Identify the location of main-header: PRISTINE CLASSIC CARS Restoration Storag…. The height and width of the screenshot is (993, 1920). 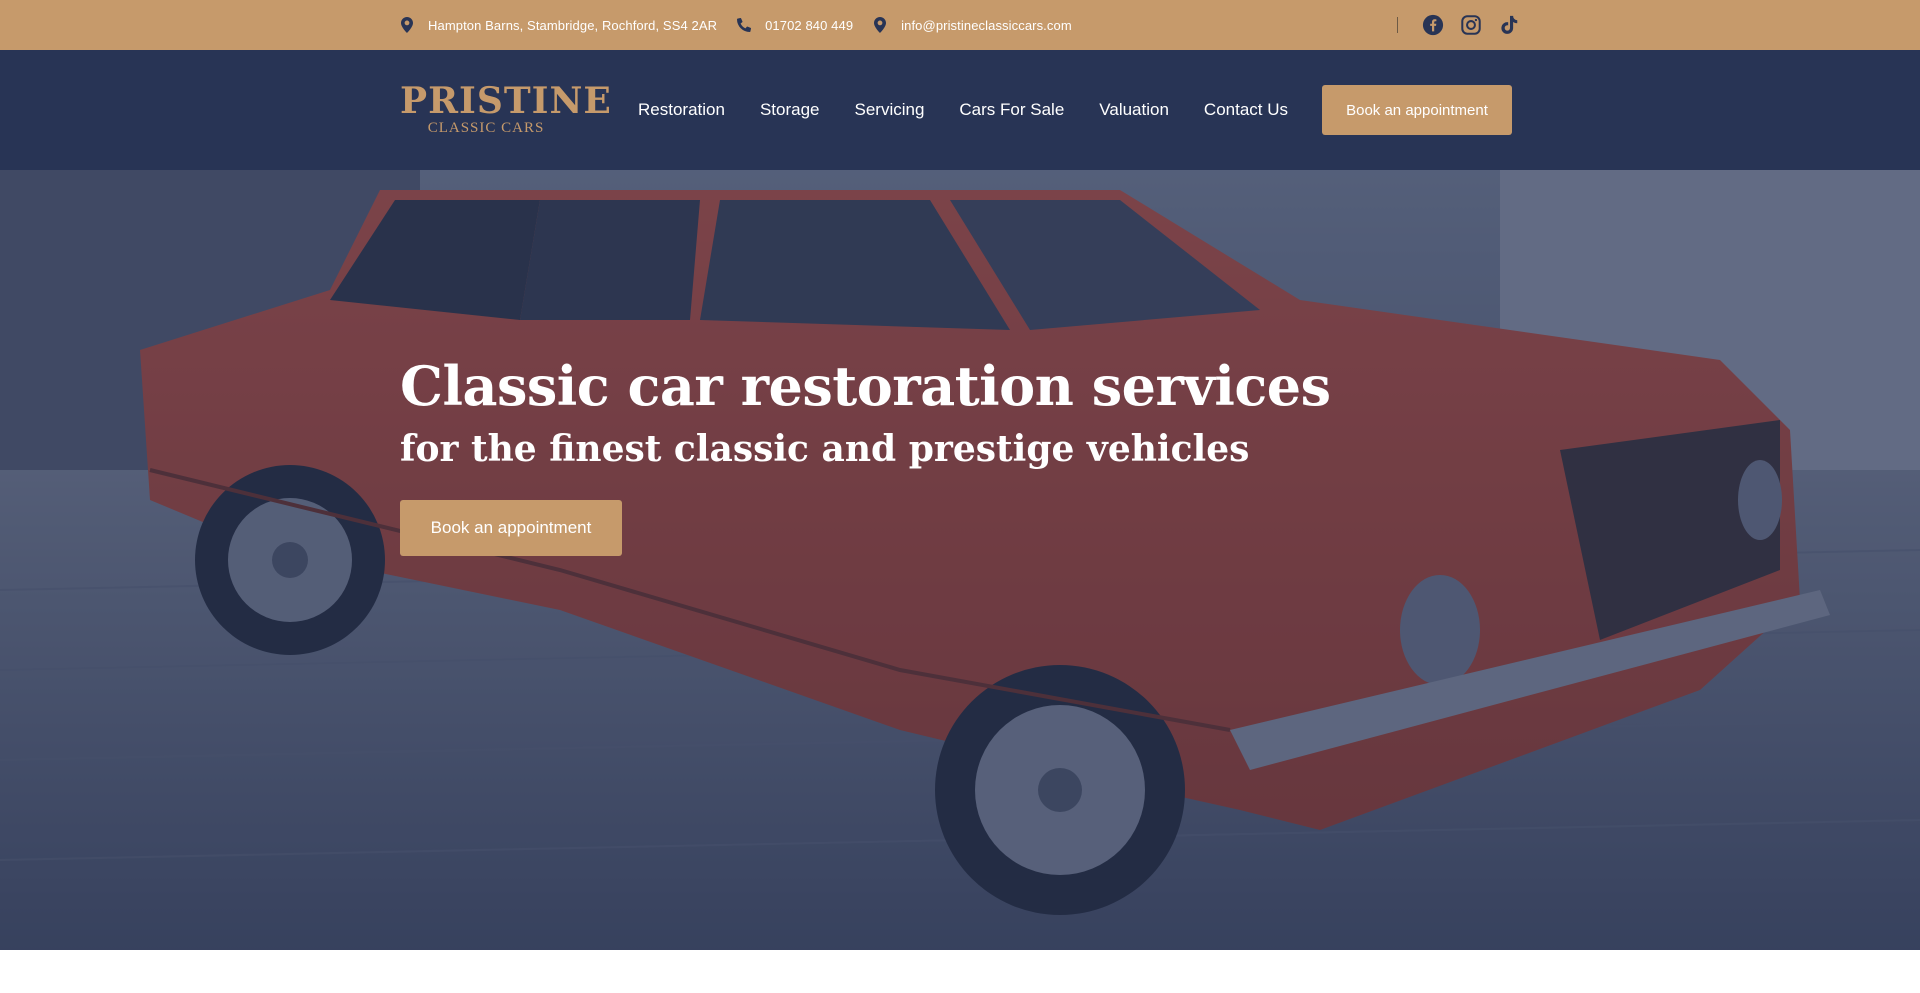
(960, 110).